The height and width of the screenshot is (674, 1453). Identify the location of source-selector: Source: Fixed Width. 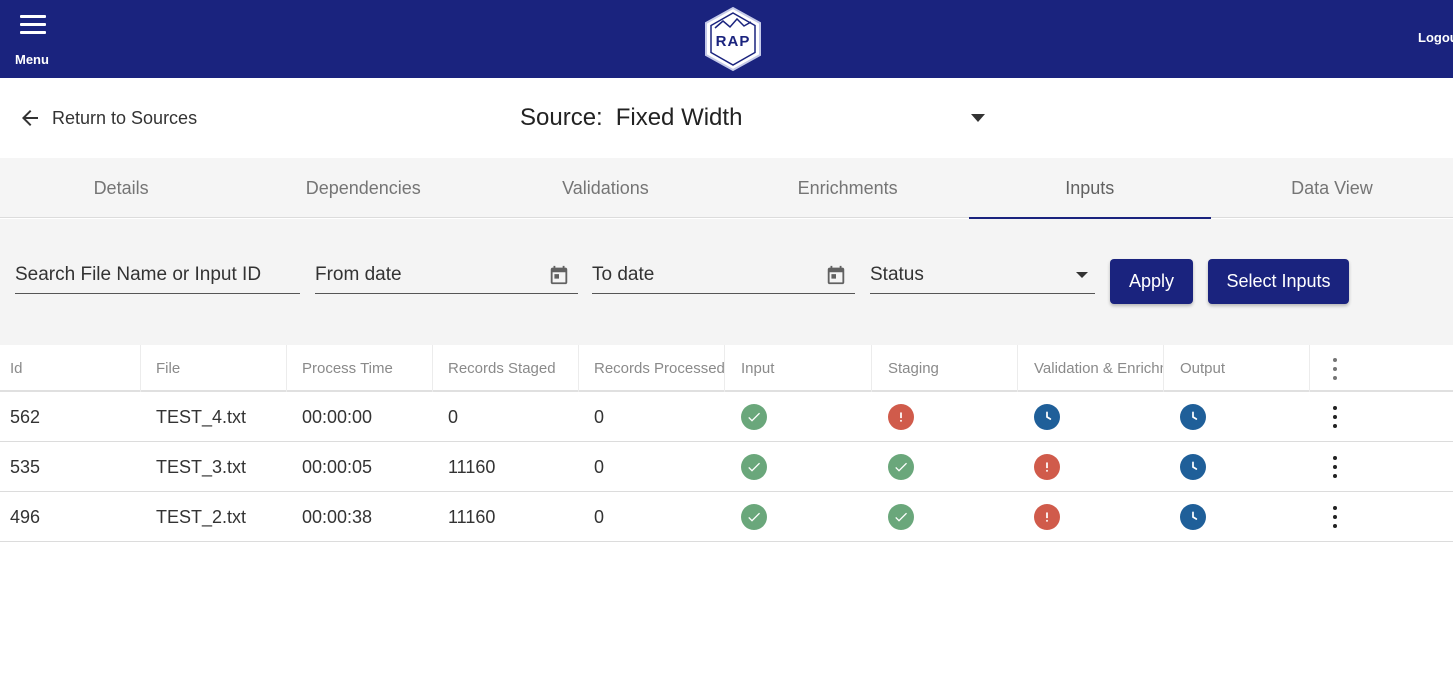
(631, 118).